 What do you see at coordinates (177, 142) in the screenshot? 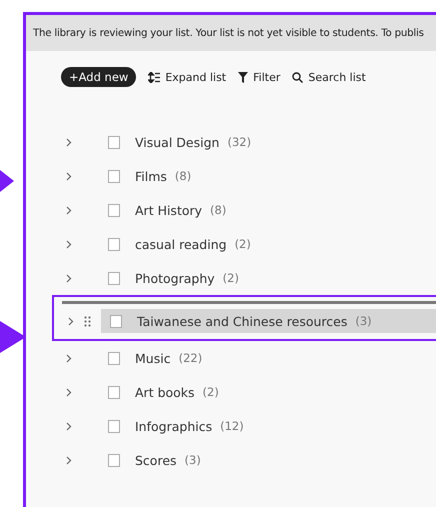
I see `category-label: Visual Design` at bounding box center [177, 142].